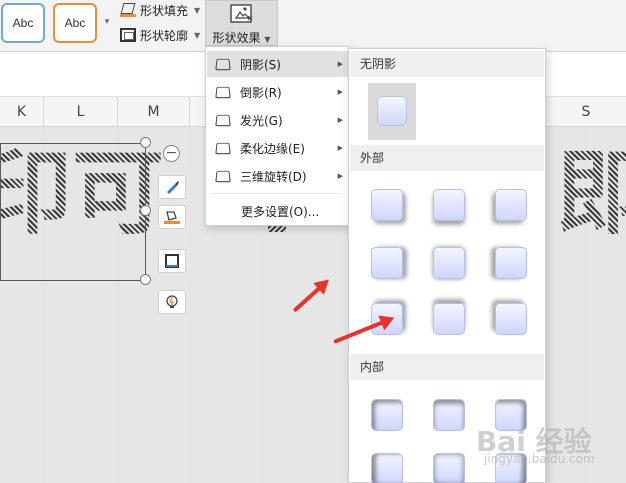 The height and width of the screenshot is (483, 626). What do you see at coordinates (223, 176) in the screenshot?
I see `3d-rotation-icon` at bounding box center [223, 176].